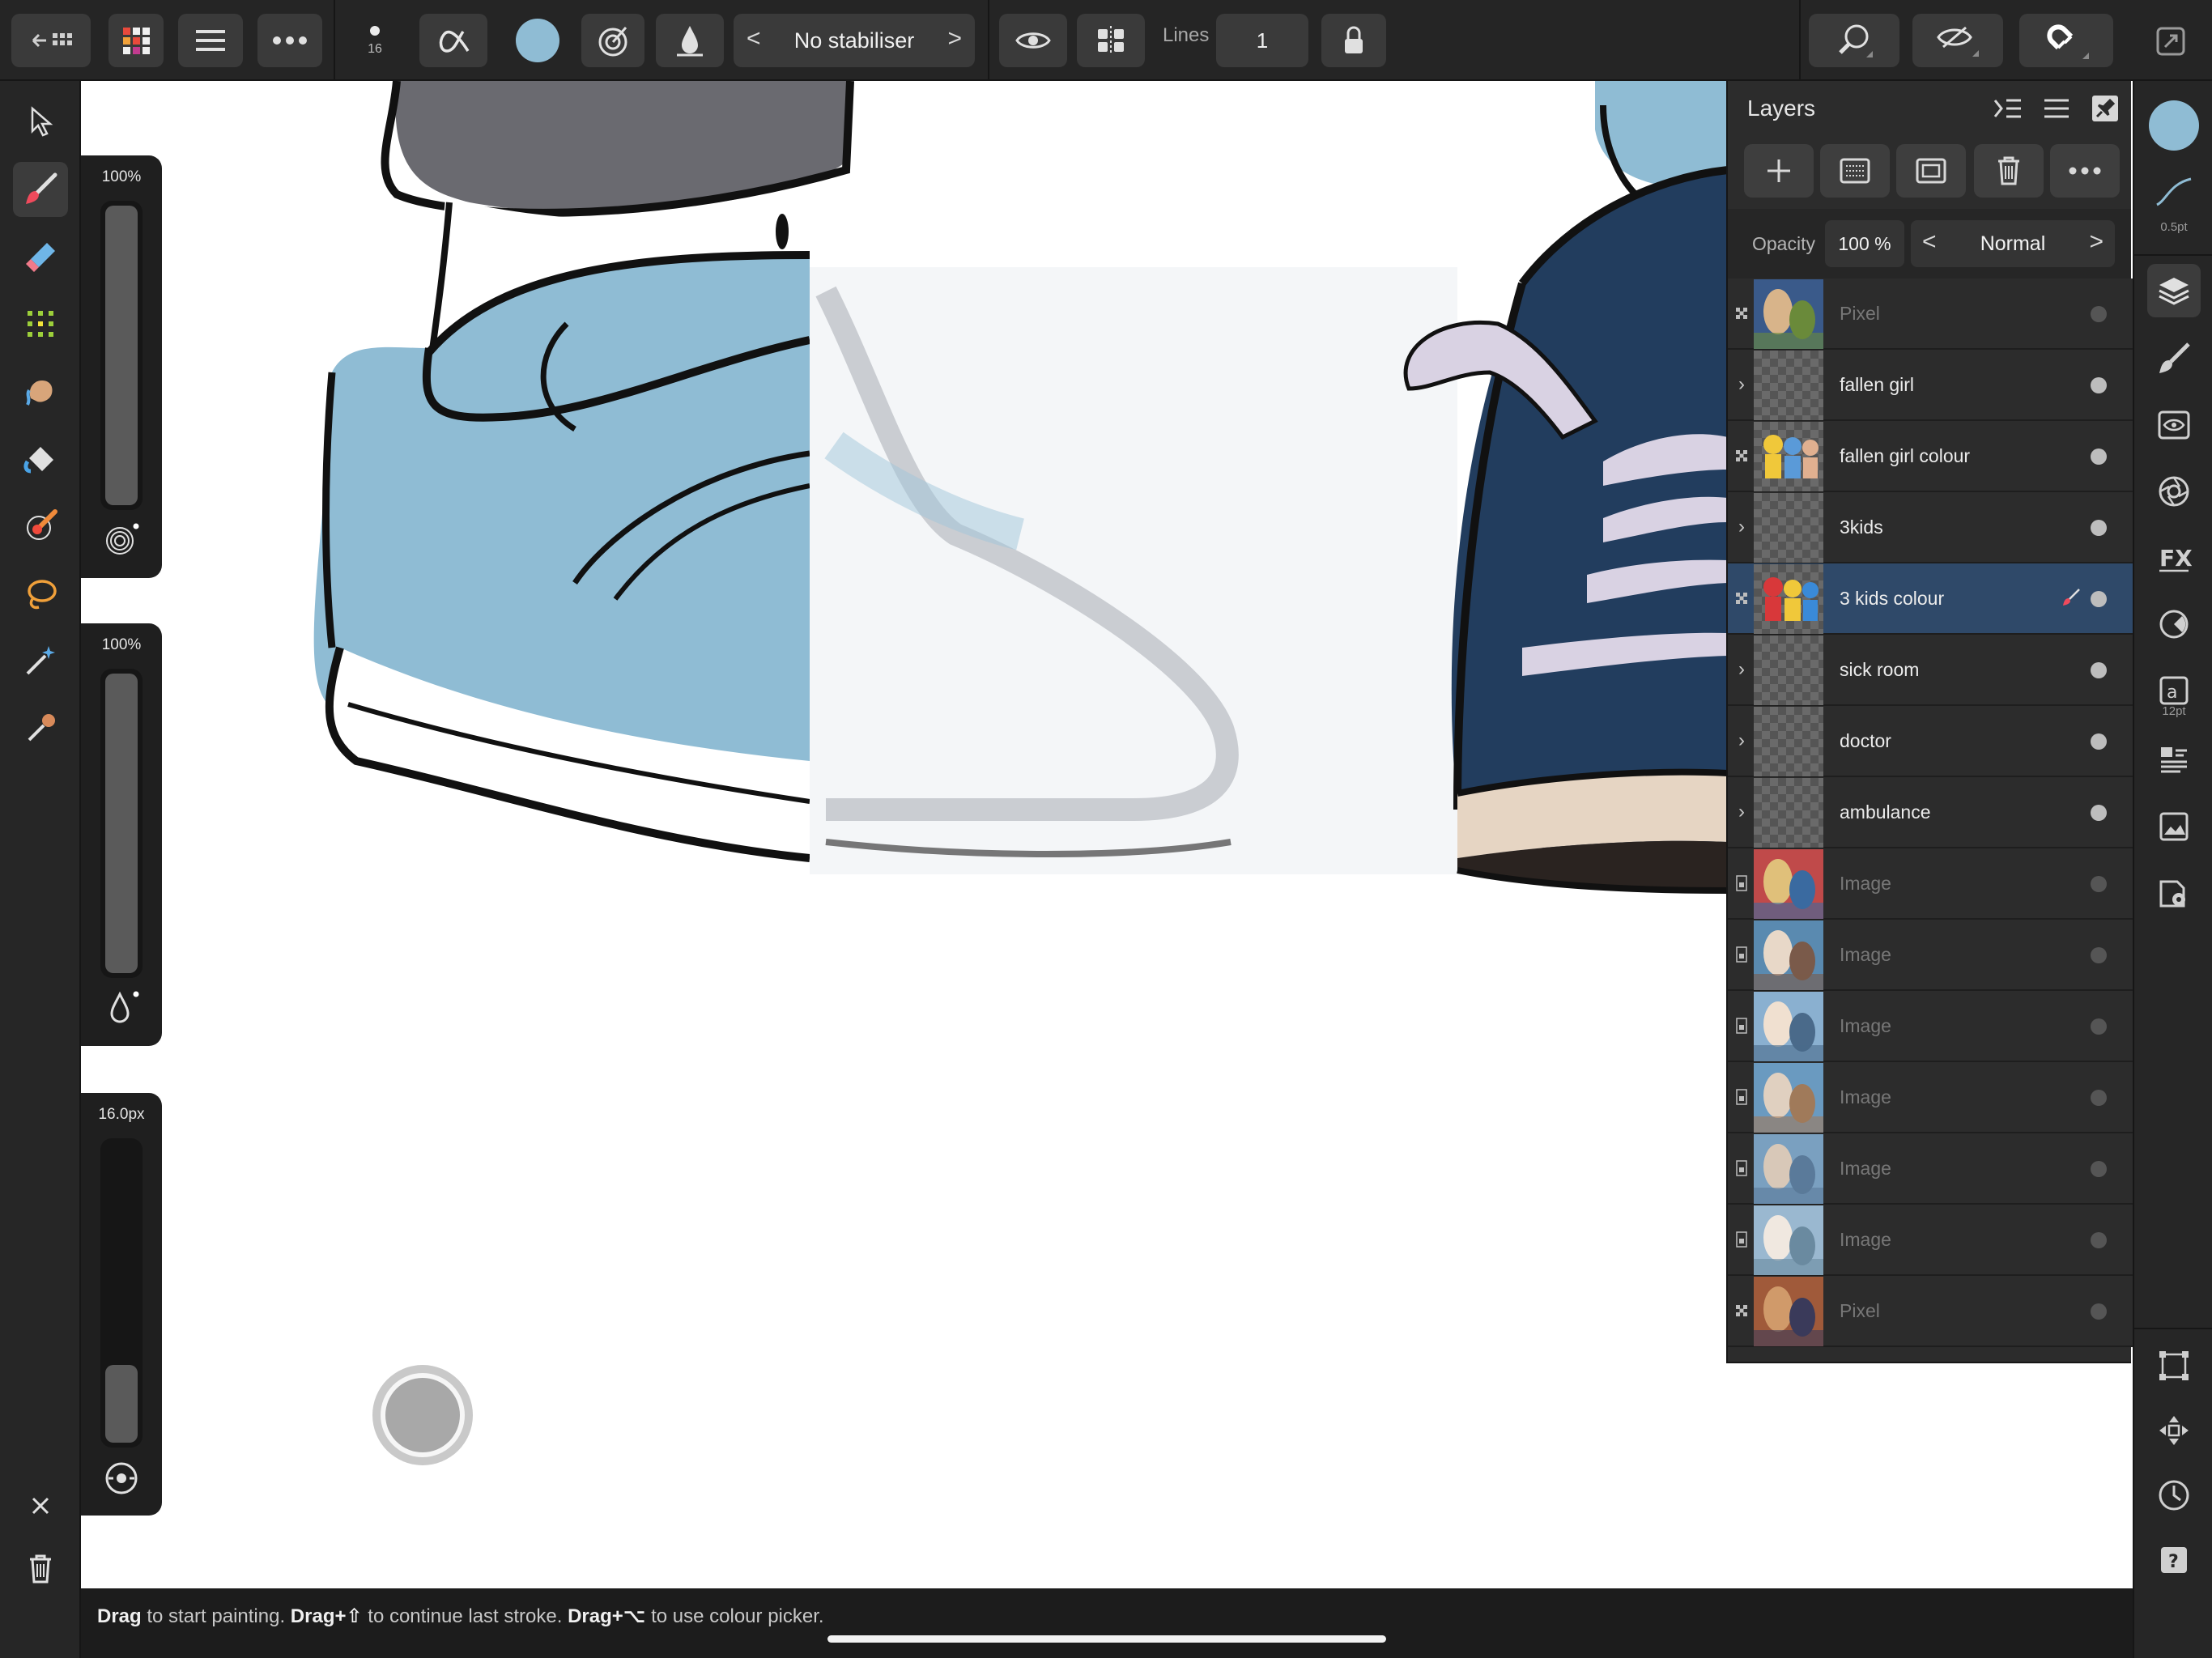 The height and width of the screenshot is (1658, 2212). What do you see at coordinates (2056, 108) in the screenshot?
I see `layers-options-button` at bounding box center [2056, 108].